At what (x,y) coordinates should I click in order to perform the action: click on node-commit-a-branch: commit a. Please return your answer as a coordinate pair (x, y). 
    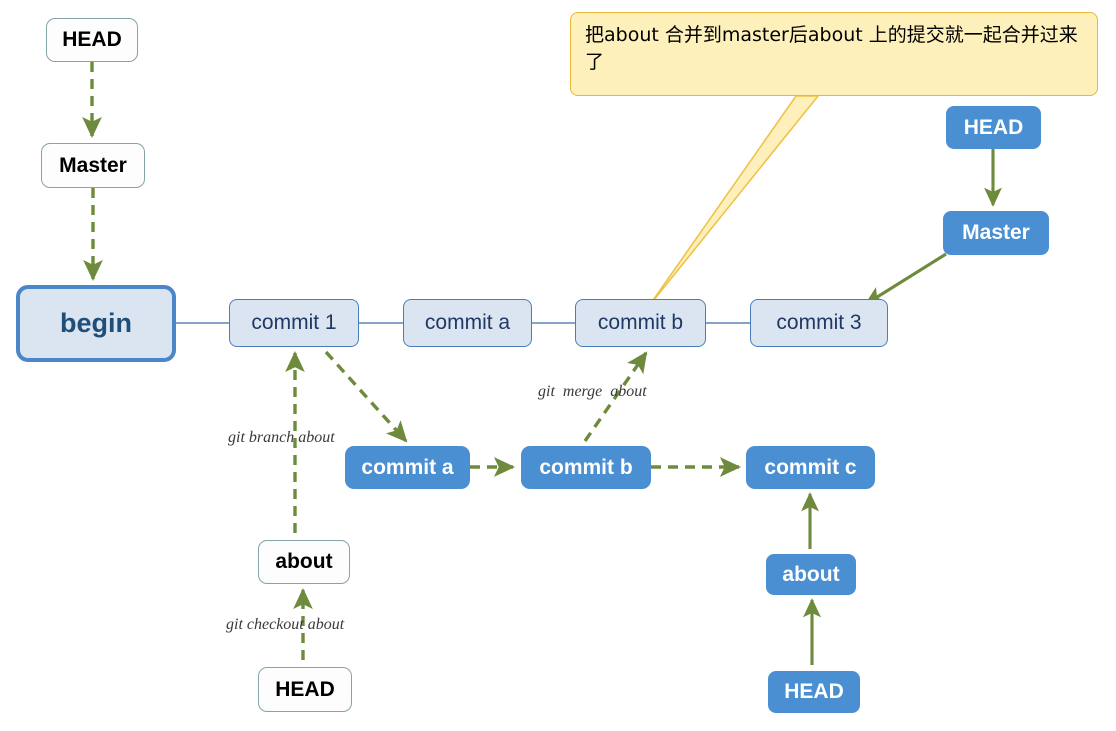
    Looking at the image, I should click on (407, 467).